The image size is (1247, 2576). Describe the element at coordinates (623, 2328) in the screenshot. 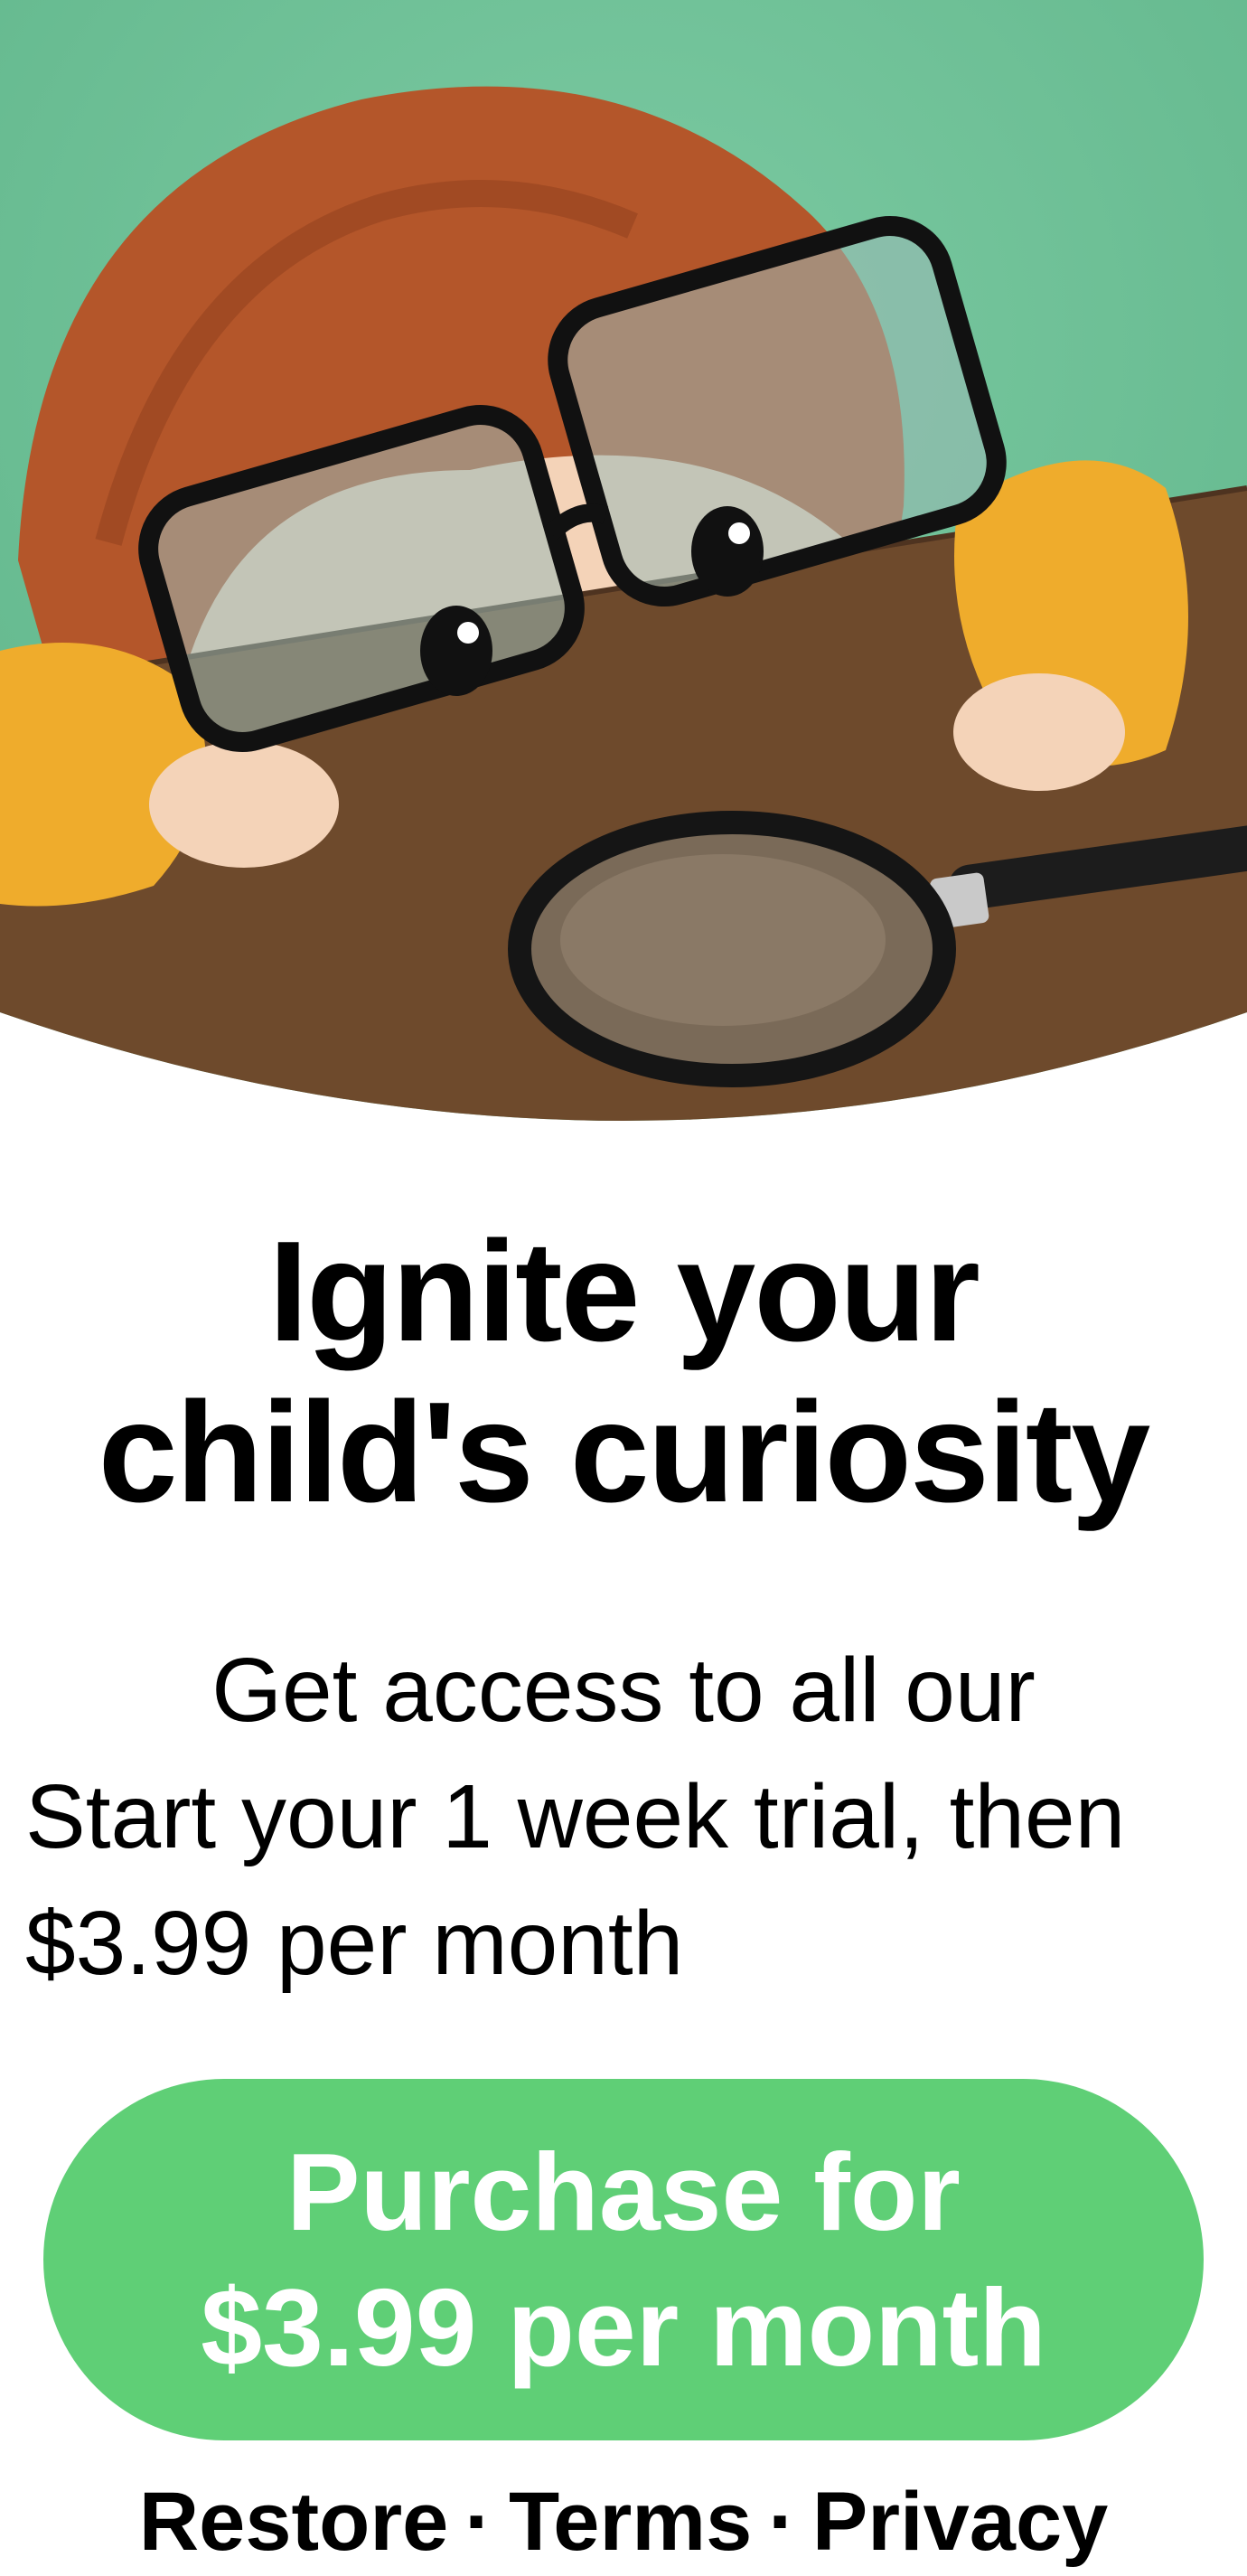

I see `purchase-button-line-2: $3.99 per month` at that location.